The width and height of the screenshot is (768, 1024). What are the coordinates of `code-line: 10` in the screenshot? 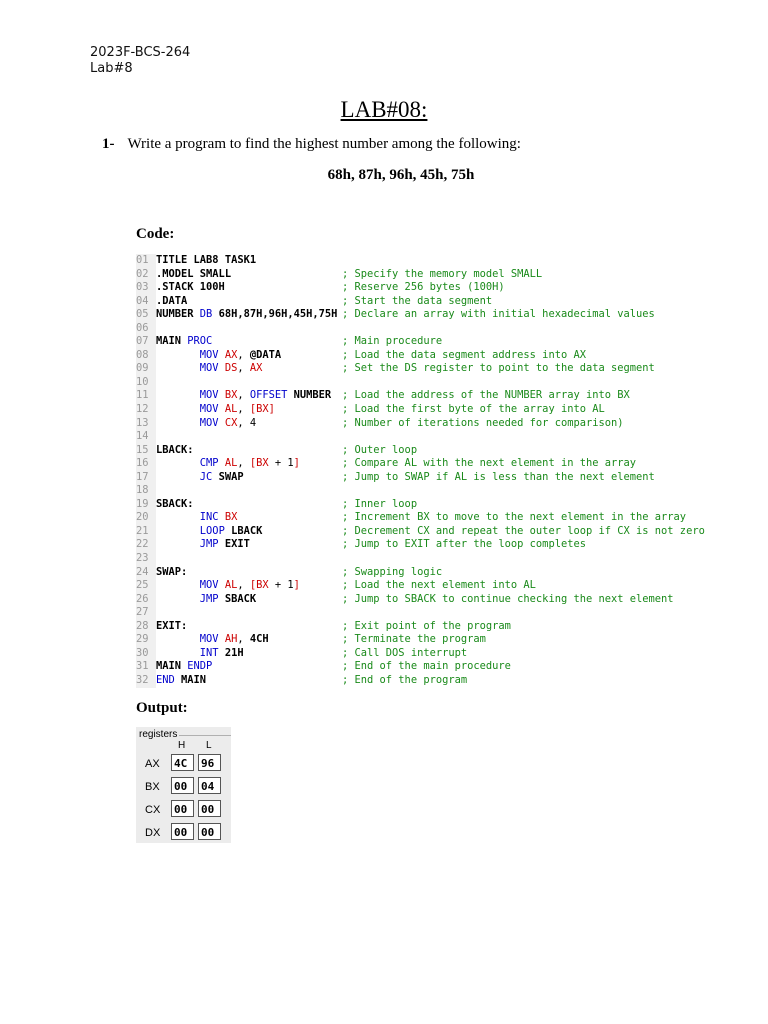 It's located at (236, 382).